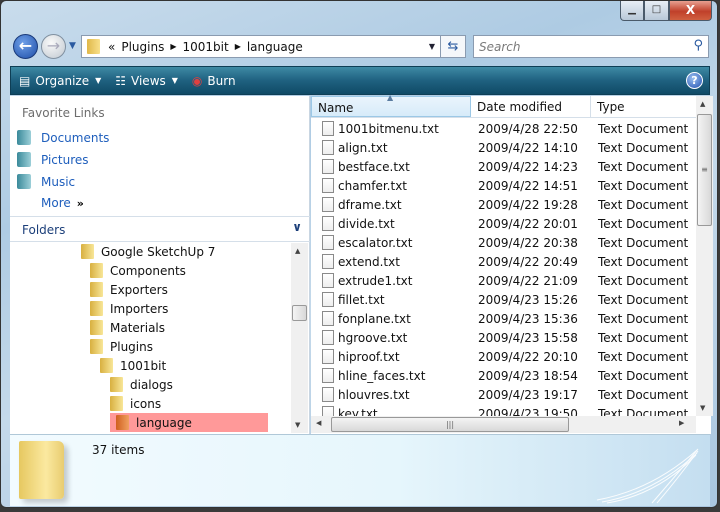 The width and height of the screenshot is (720, 512). I want to click on file-name-label: 1001bitmenu.txt, so click(388, 128).